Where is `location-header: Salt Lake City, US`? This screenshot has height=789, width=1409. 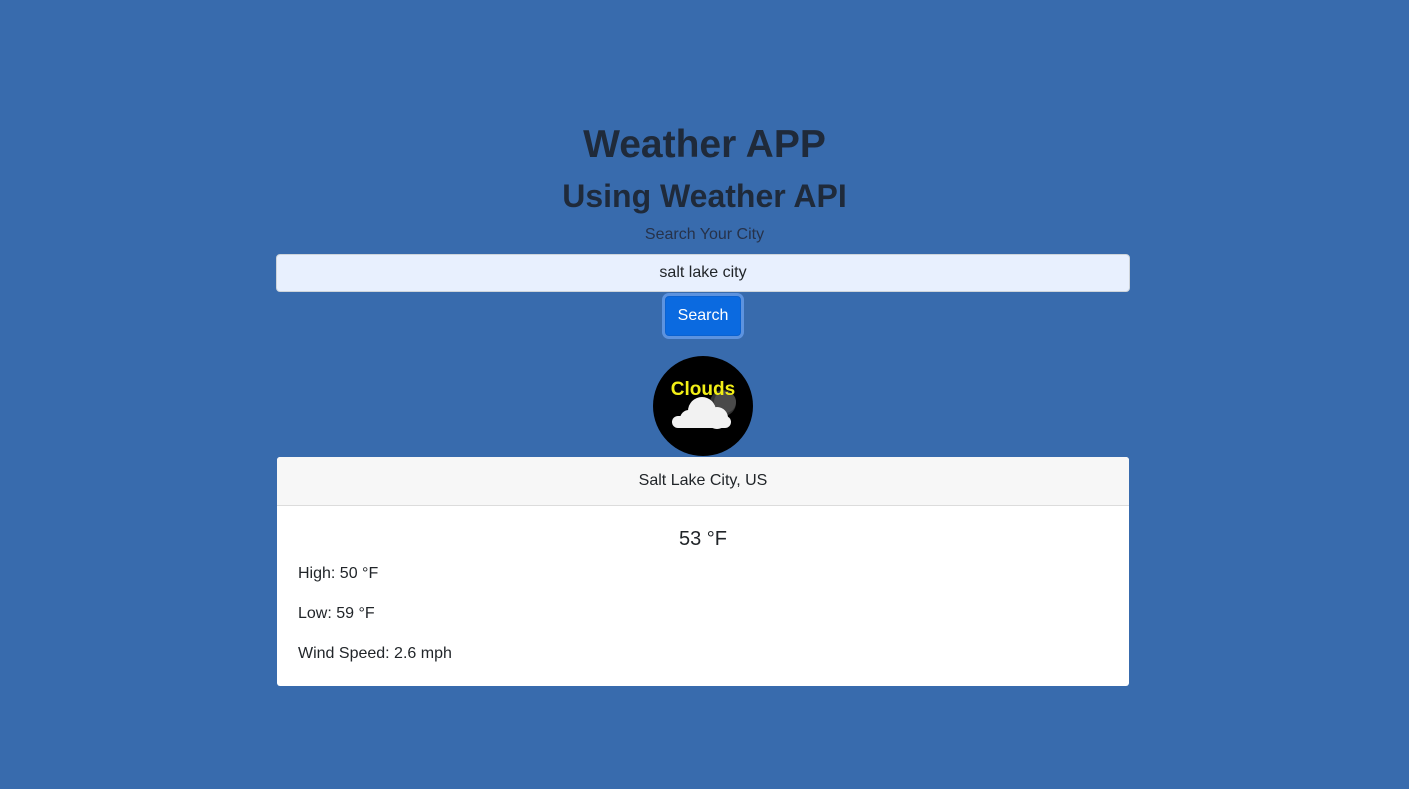 location-header: Salt Lake City, US is located at coordinates (703, 481).